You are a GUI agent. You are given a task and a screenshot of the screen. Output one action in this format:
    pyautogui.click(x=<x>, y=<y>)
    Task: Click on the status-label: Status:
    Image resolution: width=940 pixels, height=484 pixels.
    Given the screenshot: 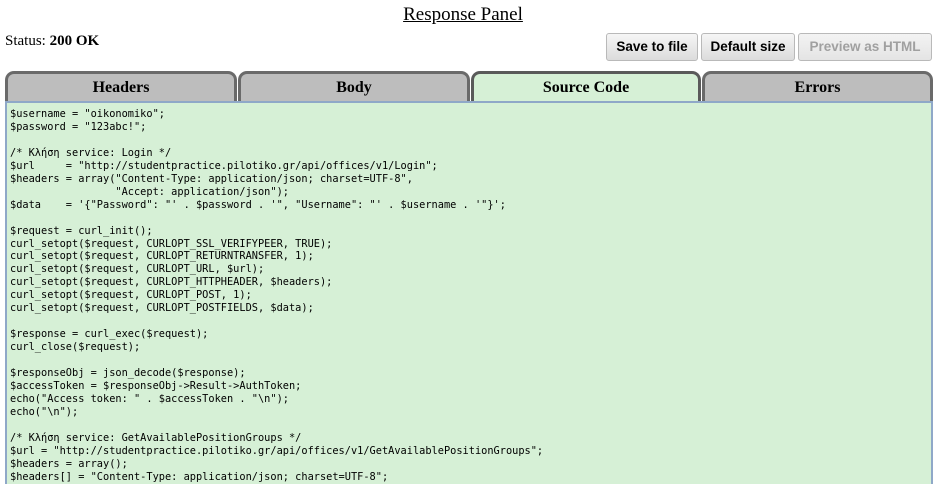 What is the action you would take?
    pyautogui.click(x=25, y=41)
    